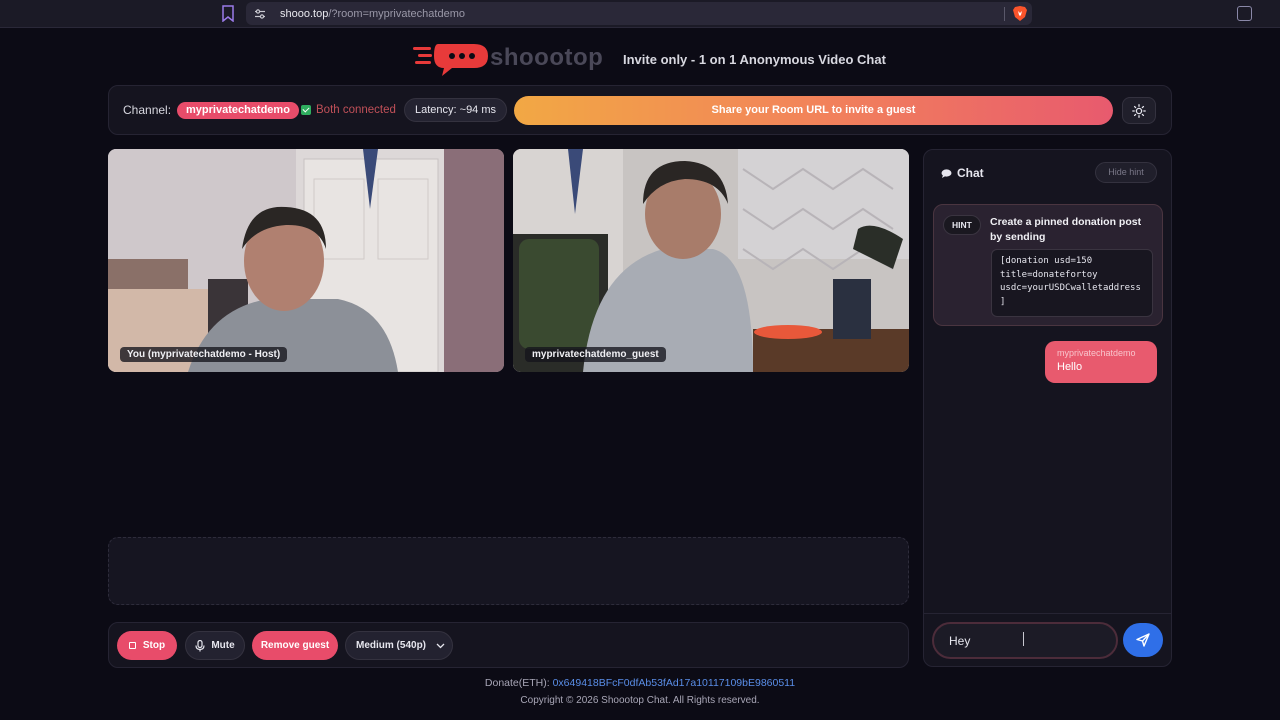 The image size is (1280, 720). I want to click on chevron-down-icon, so click(440, 645).